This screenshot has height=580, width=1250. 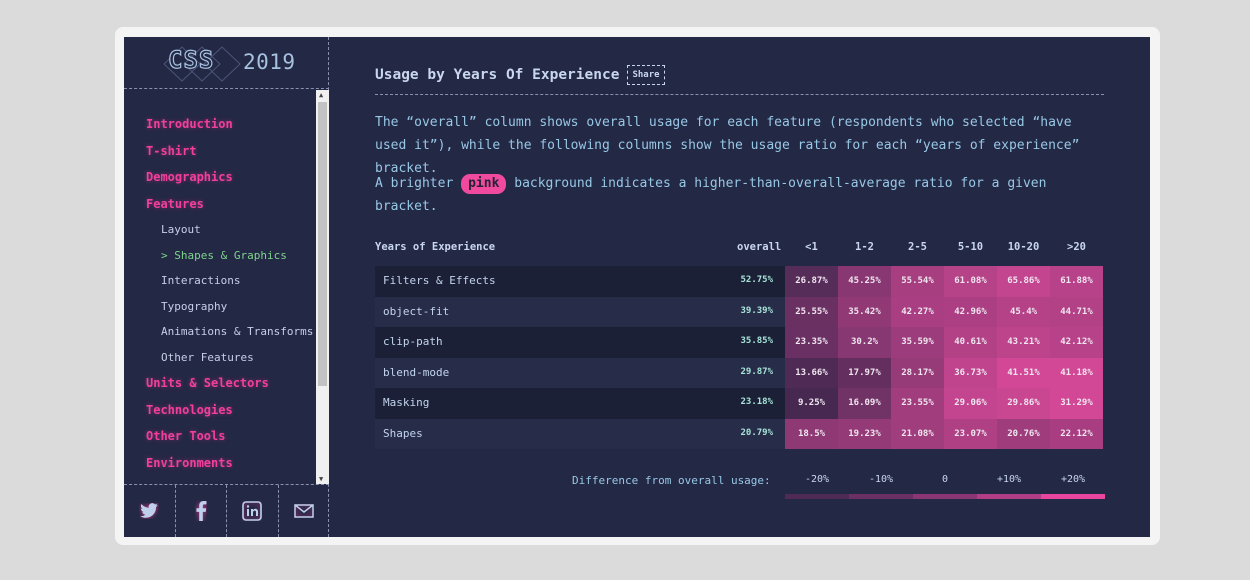 I want to click on social-links, so click(x=226, y=510).